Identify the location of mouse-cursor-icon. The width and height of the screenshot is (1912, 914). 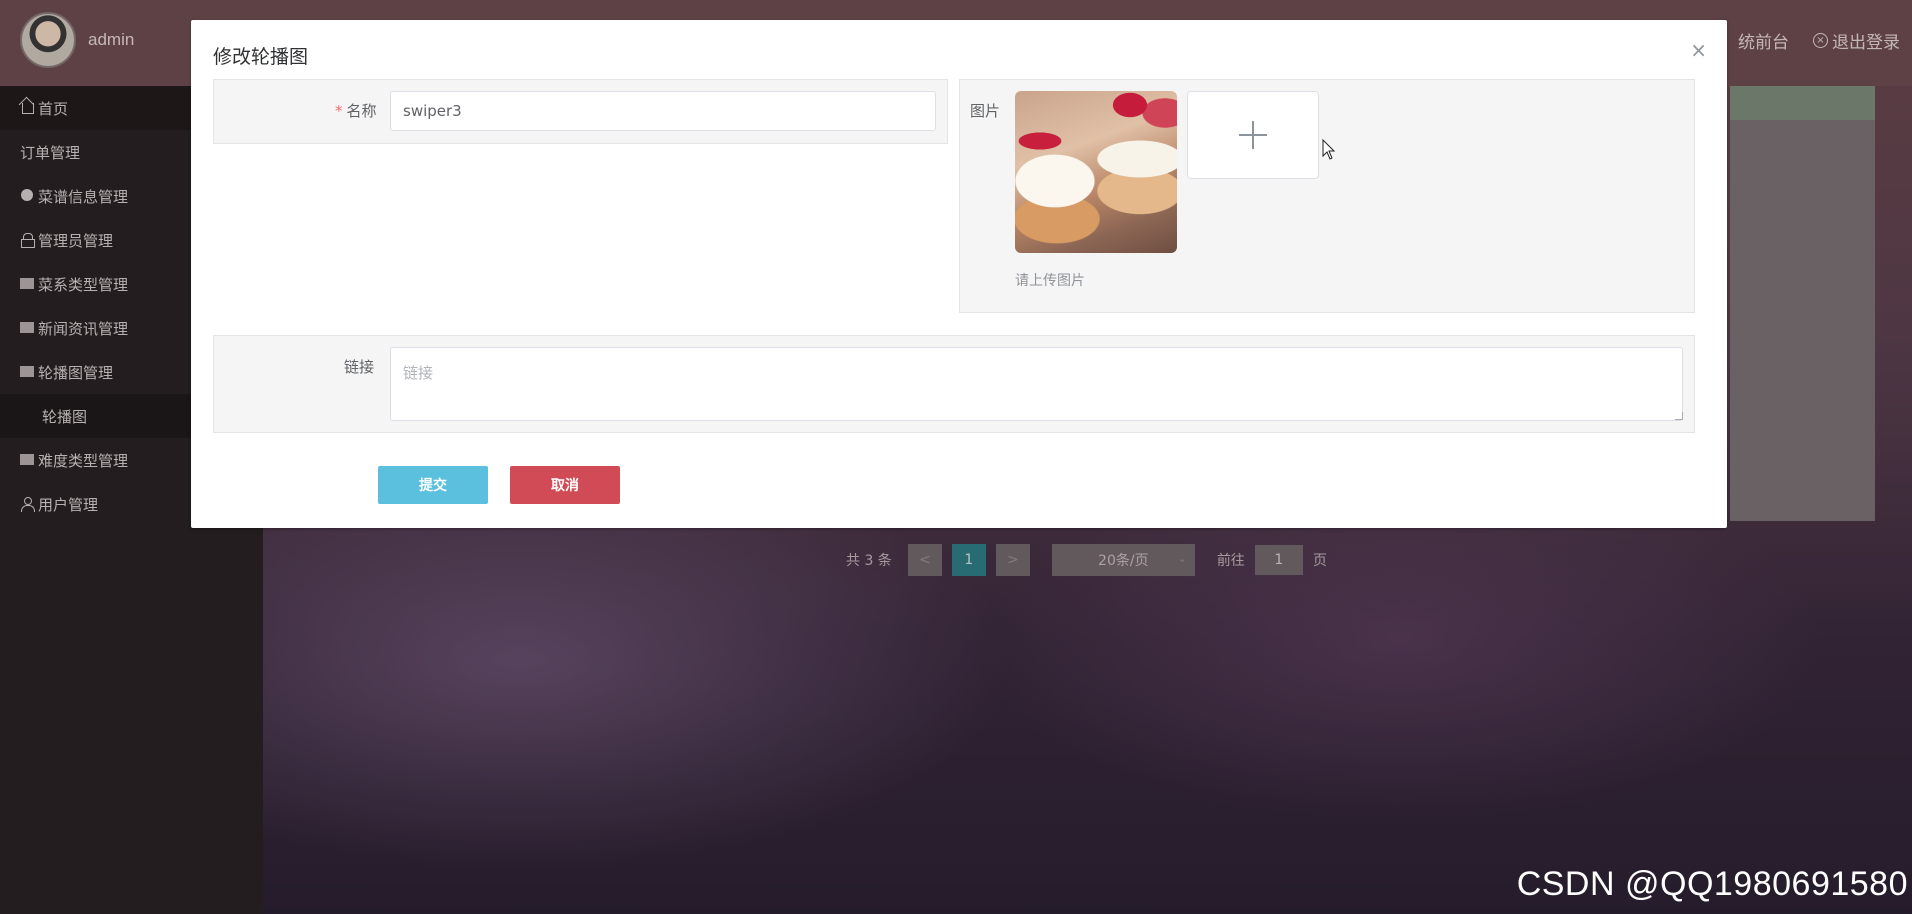
(1329, 149).